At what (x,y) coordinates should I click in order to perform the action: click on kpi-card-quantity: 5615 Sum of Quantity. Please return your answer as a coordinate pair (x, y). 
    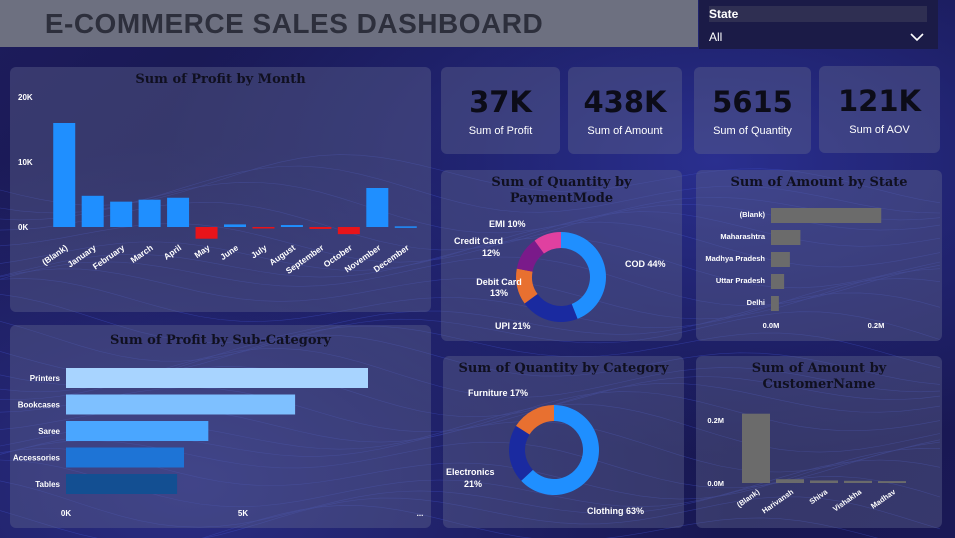
    Looking at the image, I should click on (752, 110).